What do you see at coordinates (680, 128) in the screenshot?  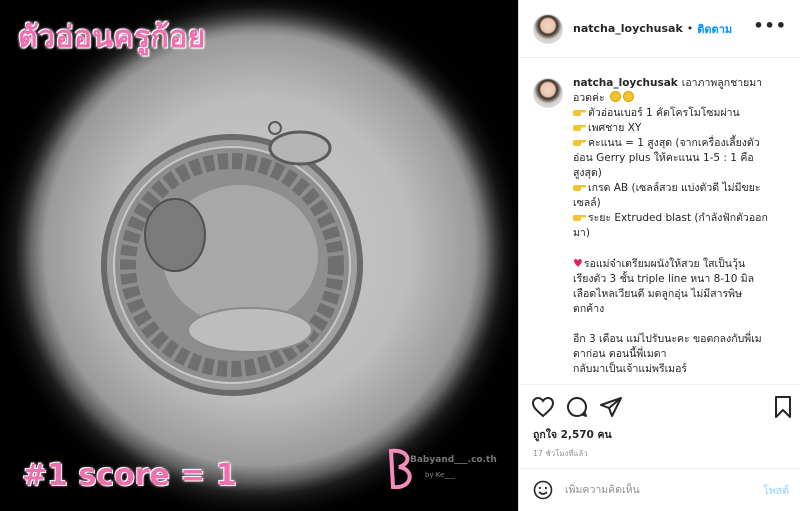 I see `caption-line-4: เพศชาย XY` at bounding box center [680, 128].